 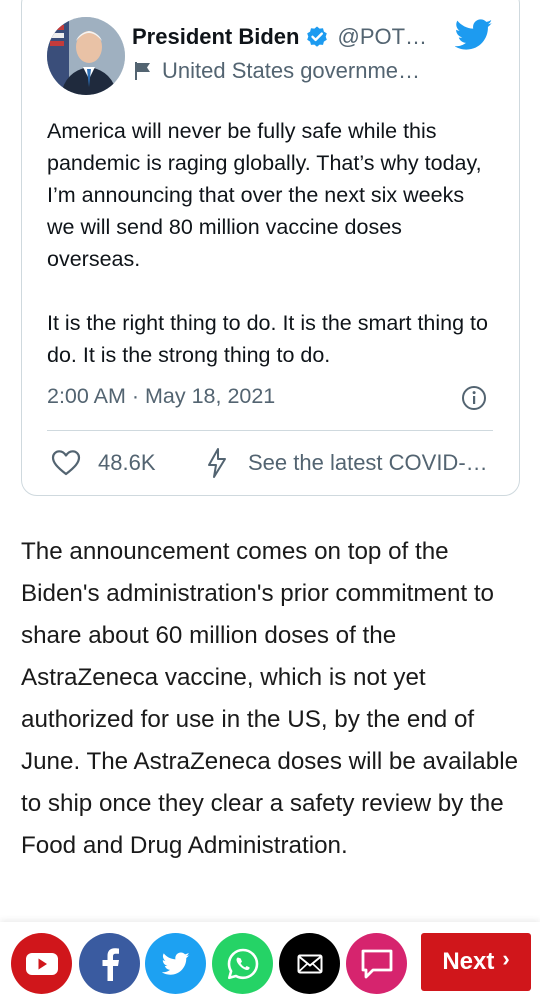 I want to click on youtube-share-button, so click(x=41, y=963).